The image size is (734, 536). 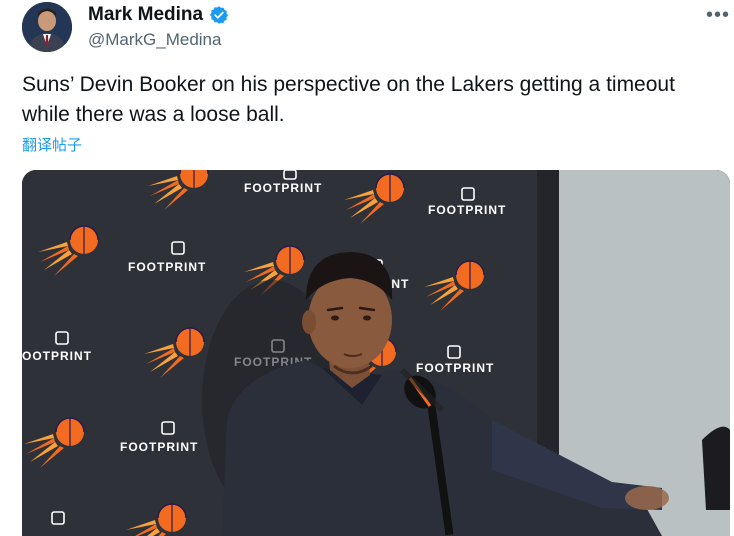 I want to click on more-options-icon: •••, so click(x=718, y=15).